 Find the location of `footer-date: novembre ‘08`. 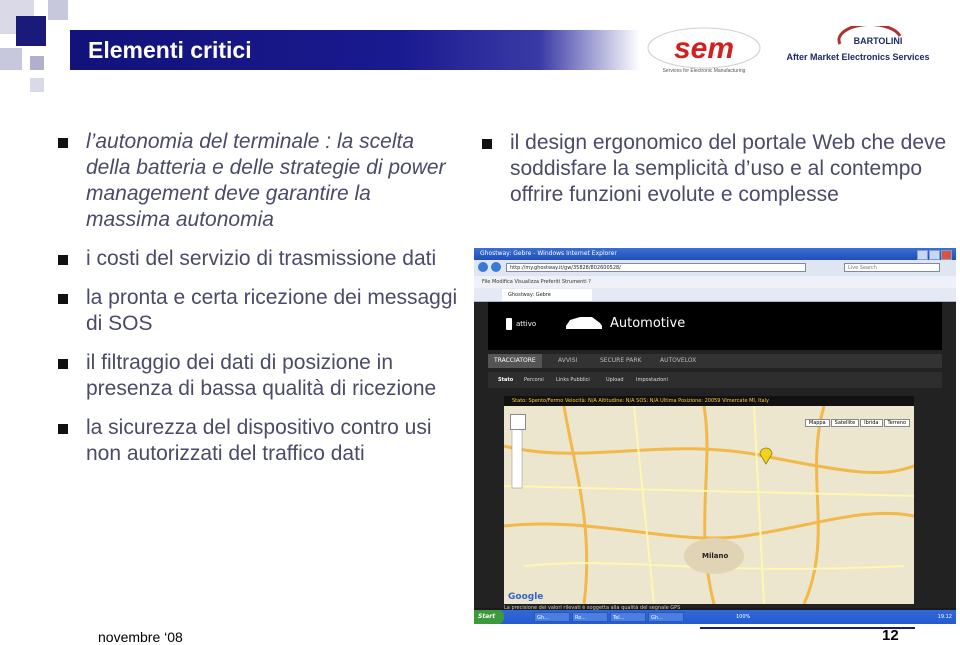

footer-date: novembre ‘08 is located at coordinates (140, 637).